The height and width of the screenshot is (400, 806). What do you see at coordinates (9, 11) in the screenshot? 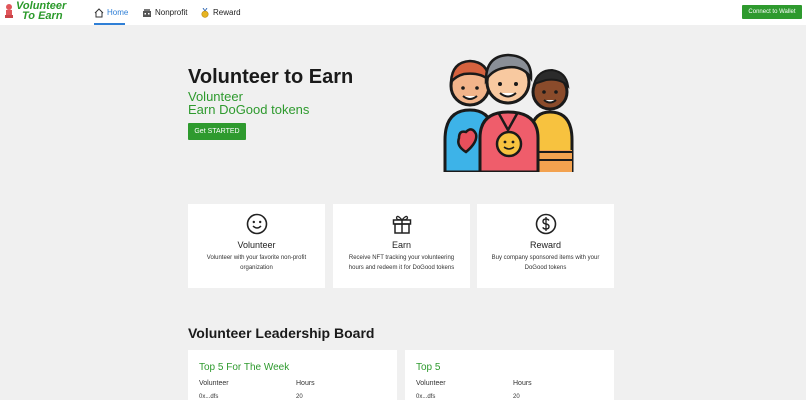
I see `trophy-icon` at bounding box center [9, 11].